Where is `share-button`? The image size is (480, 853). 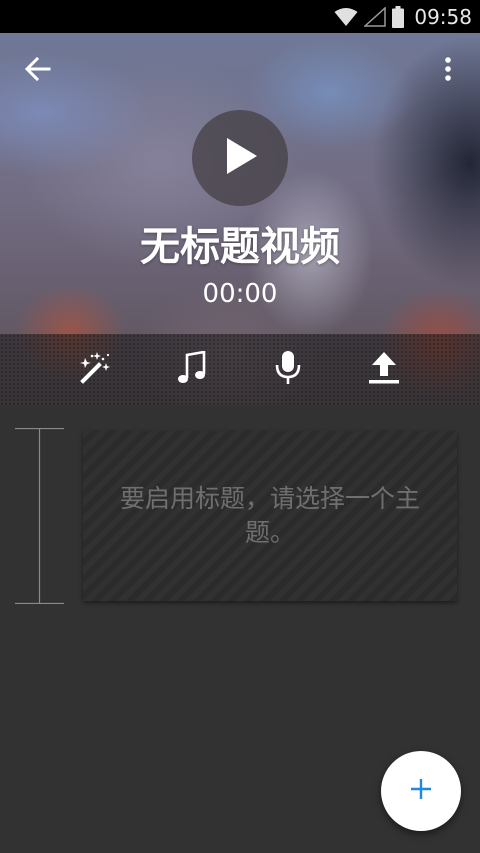
share-button is located at coordinates (384, 370).